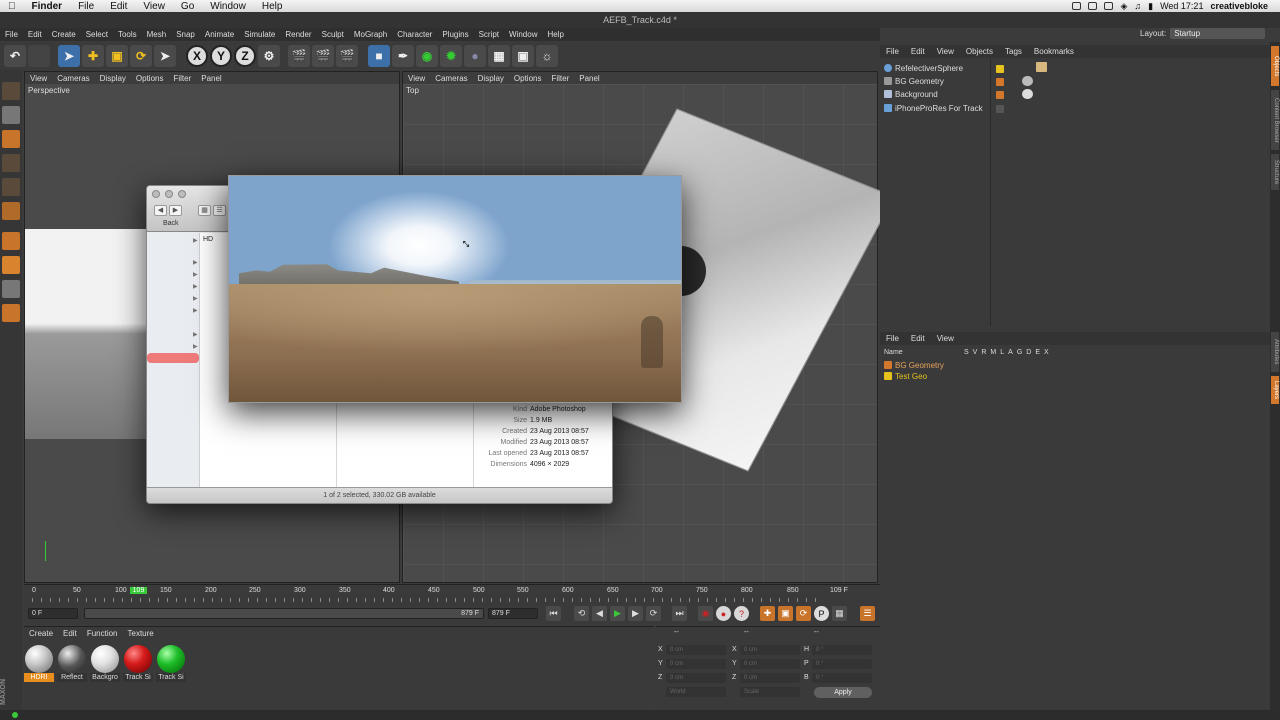 This screenshot has height=720, width=1280. I want to click on workplane-icon, so click(11, 241).